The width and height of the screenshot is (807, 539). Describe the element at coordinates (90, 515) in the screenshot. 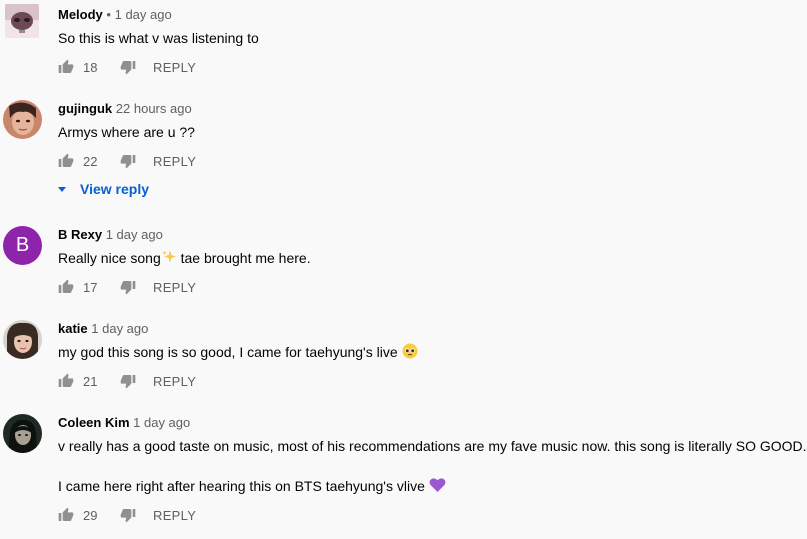

I see `like-count: 29` at that location.